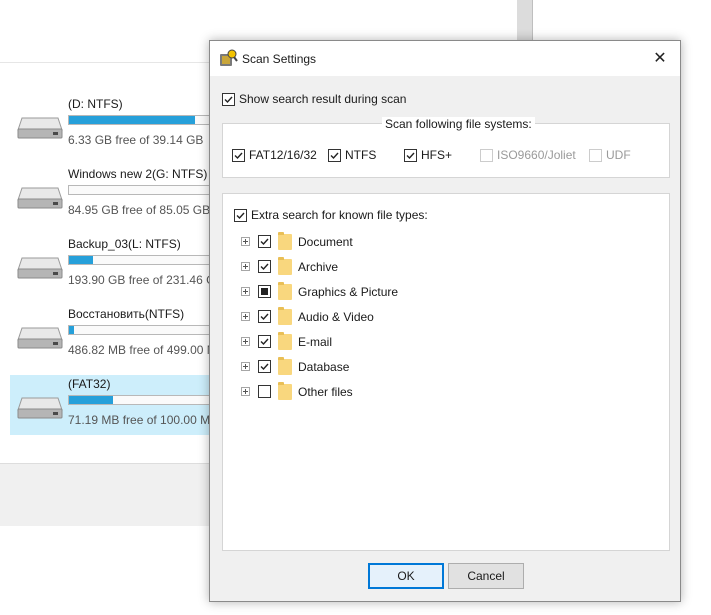 Image resolution: width=711 pixels, height=615 pixels. What do you see at coordinates (146, 350) in the screenshot?
I see `drive-free-space: 486.82 MB free of 499.00 MB` at bounding box center [146, 350].